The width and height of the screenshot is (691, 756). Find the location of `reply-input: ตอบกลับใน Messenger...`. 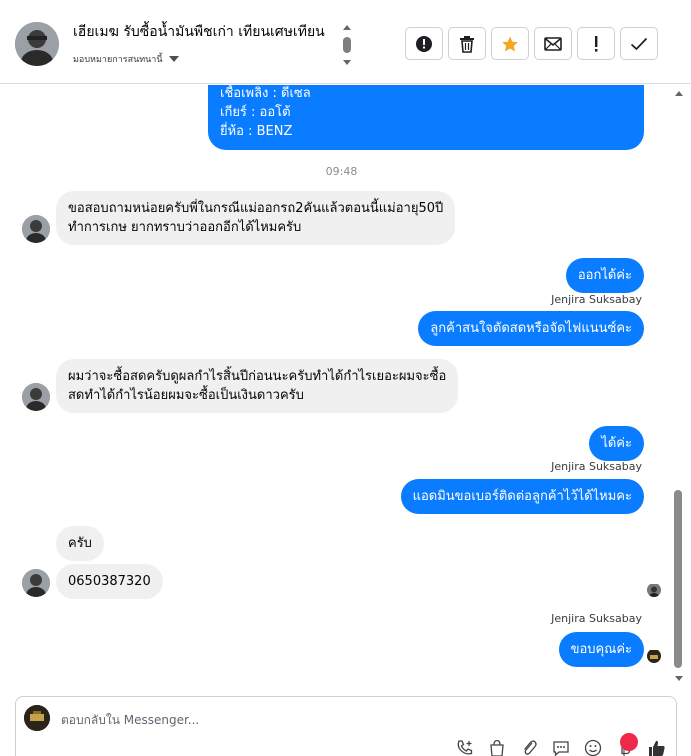

reply-input: ตอบกลับใน Messenger... is located at coordinates (130, 720).